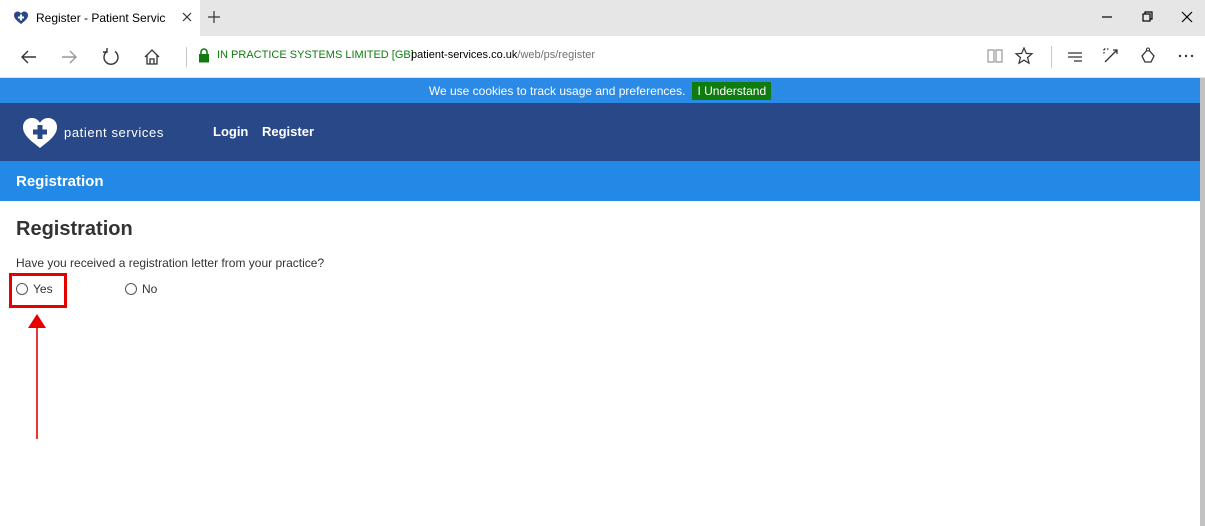  Describe the element at coordinates (74, 229) in the screenshot. I see `page-title: Registration` at that location.